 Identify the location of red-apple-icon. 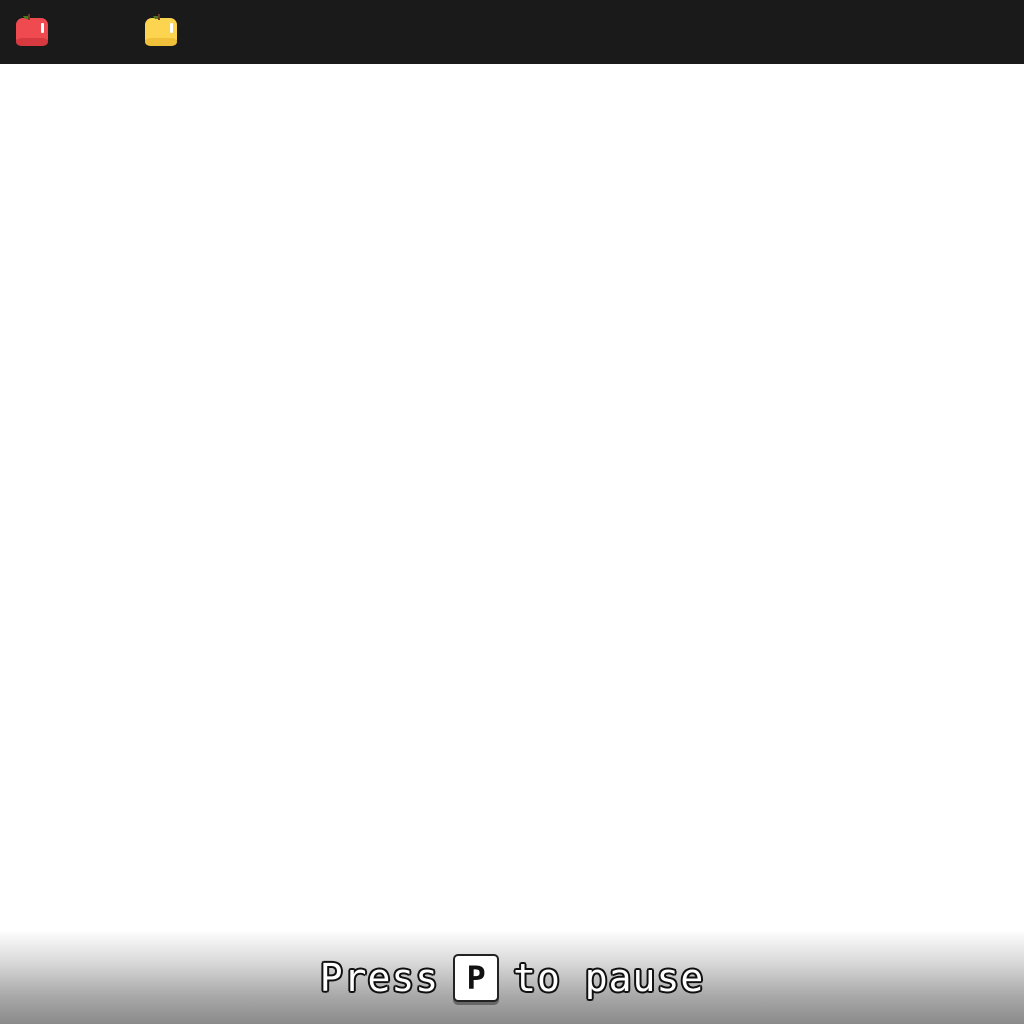
(32, 31).